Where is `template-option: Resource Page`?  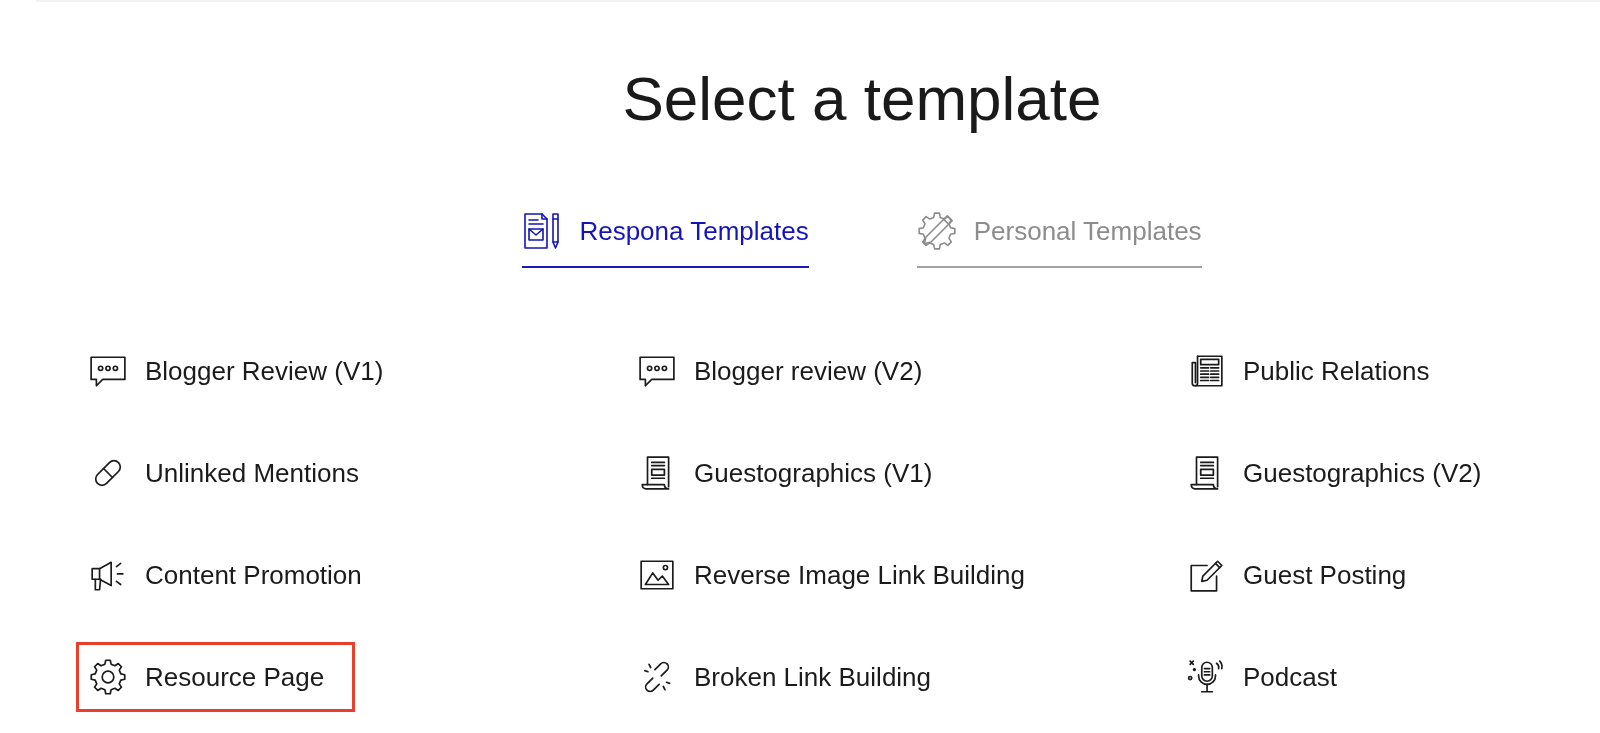
template-option: Resource Page is located at coordinates (216, 677).